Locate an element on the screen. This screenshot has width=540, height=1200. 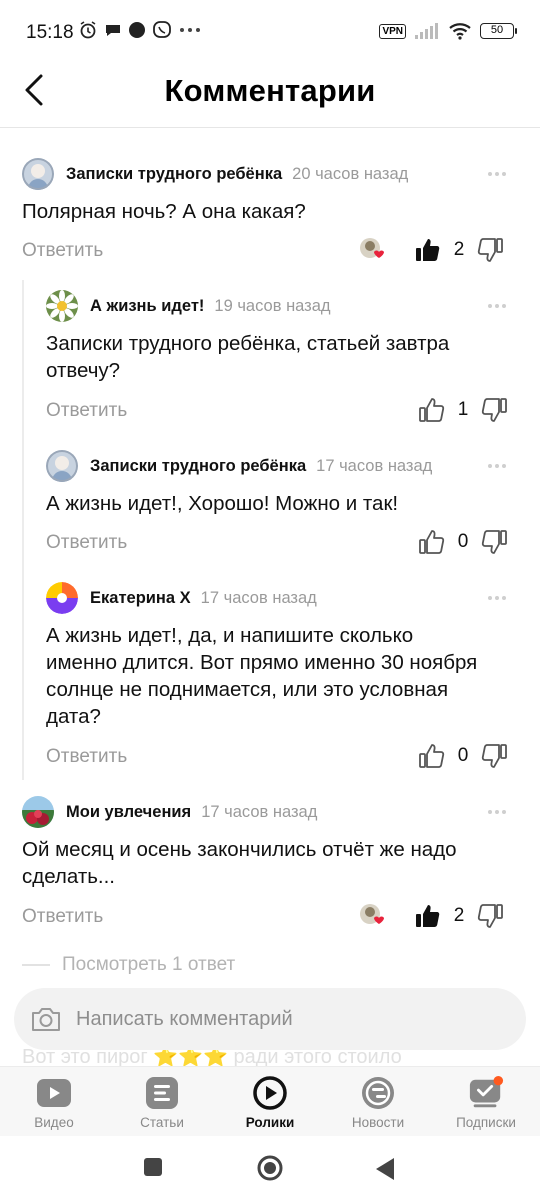
alarm-icon is located at coordinates (88, 30).